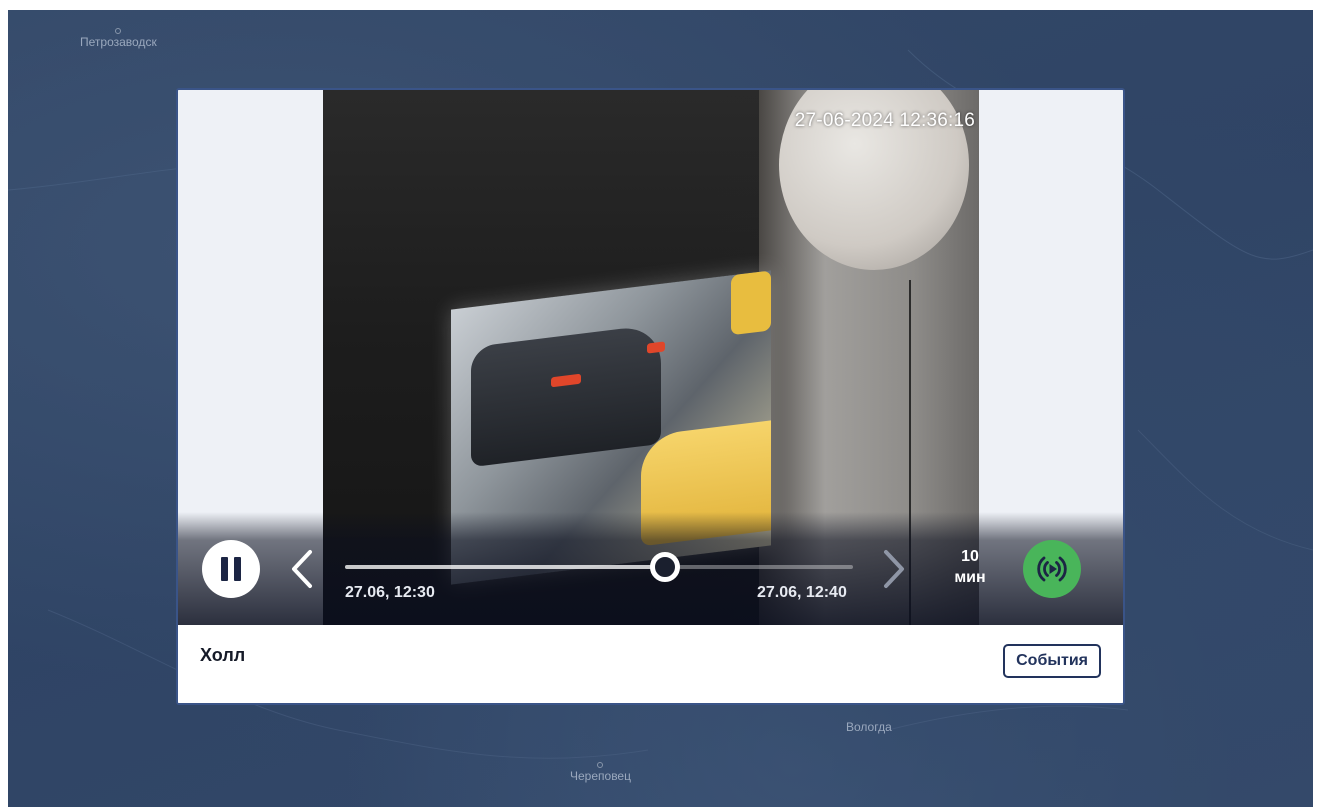 The height and width of the screenshot is (807, 1321). I want to click on timeline-progress, so click(505, 567).